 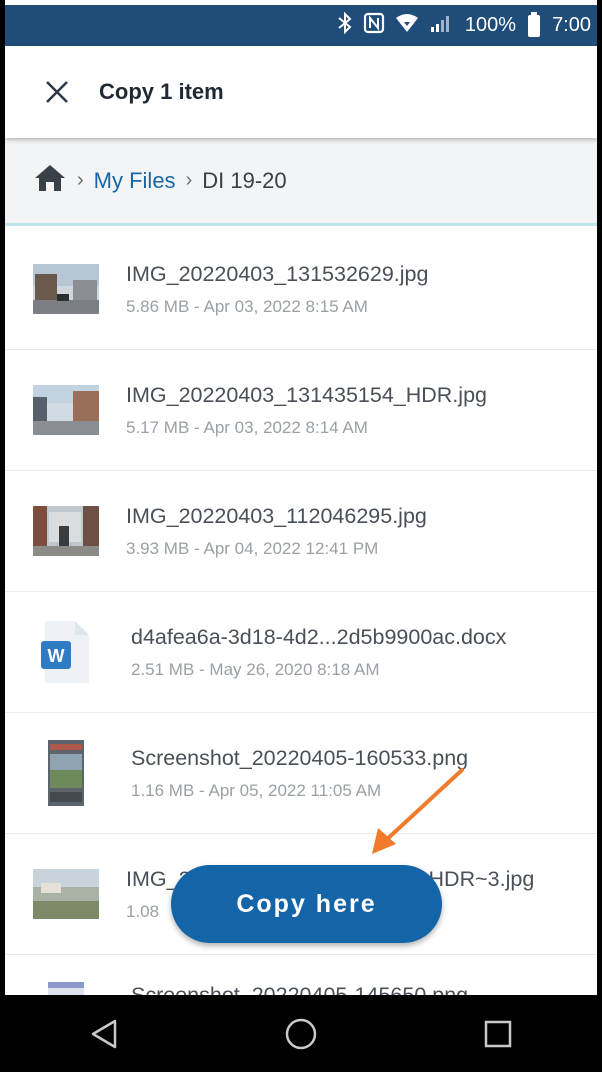 What do you see at coordinates (276, 515) in the screenshot?
I see `file-name: IMG_20220403_112046295.jpg` at bounding box center [276, 515].